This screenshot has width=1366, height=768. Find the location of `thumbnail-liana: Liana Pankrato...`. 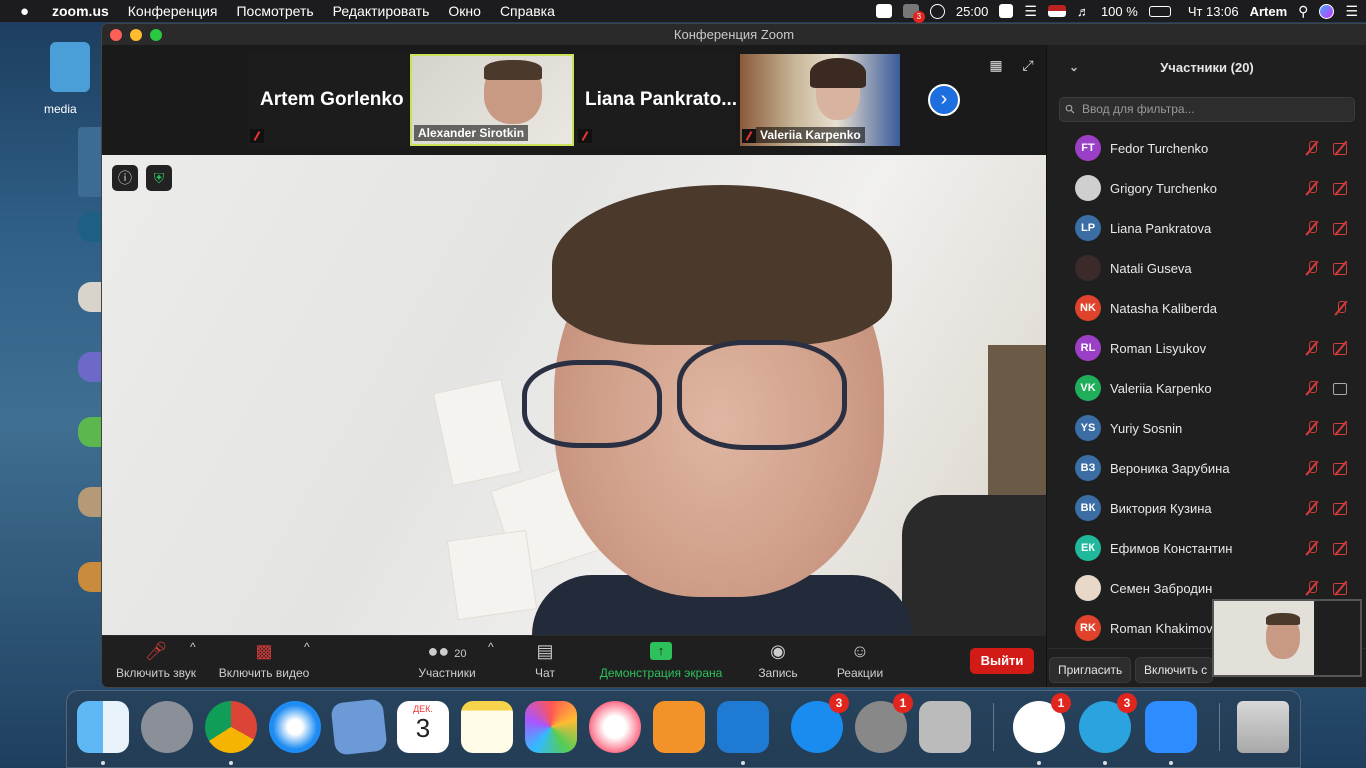

thumbnail-liana: Liana Pankrato... is located at coordinates (656, 100).